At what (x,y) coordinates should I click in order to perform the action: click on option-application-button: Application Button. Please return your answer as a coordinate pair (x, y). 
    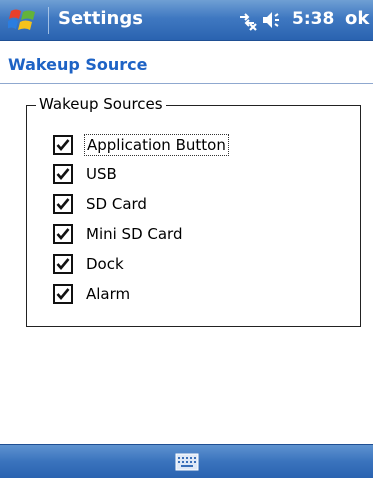
    Looking at the image, I should click on (141, 145).